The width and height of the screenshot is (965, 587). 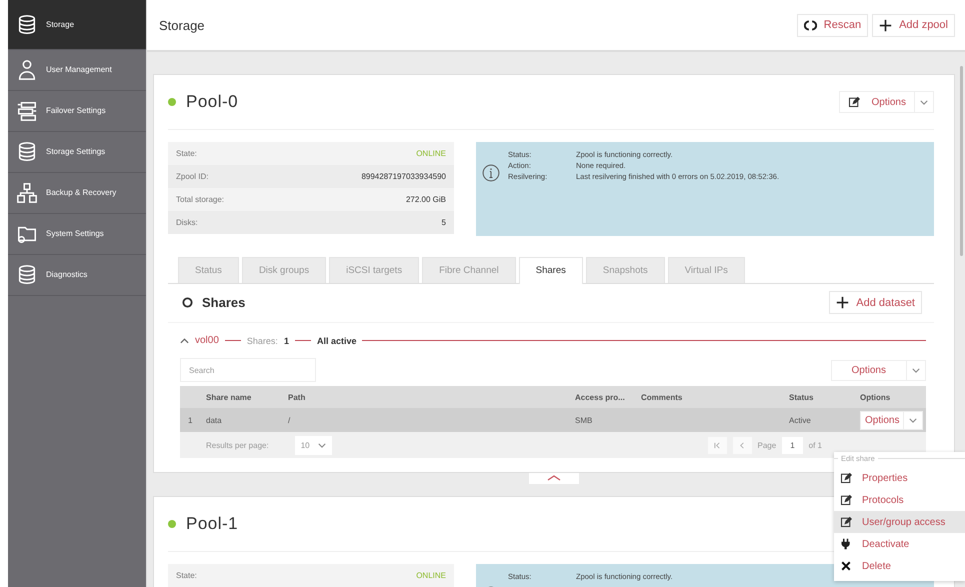 I want to click on table-cell-text: SMB, so click(x=584, y=420).